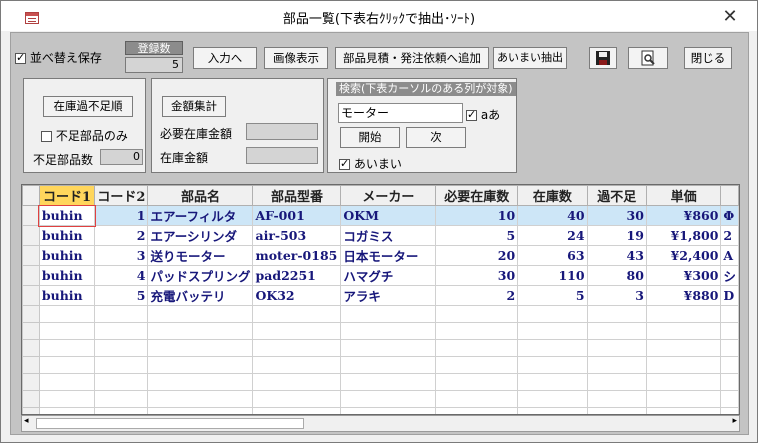  Describe the element at coordinates (729, 295) in the screenshot. I see `table-cell: D` at that location.